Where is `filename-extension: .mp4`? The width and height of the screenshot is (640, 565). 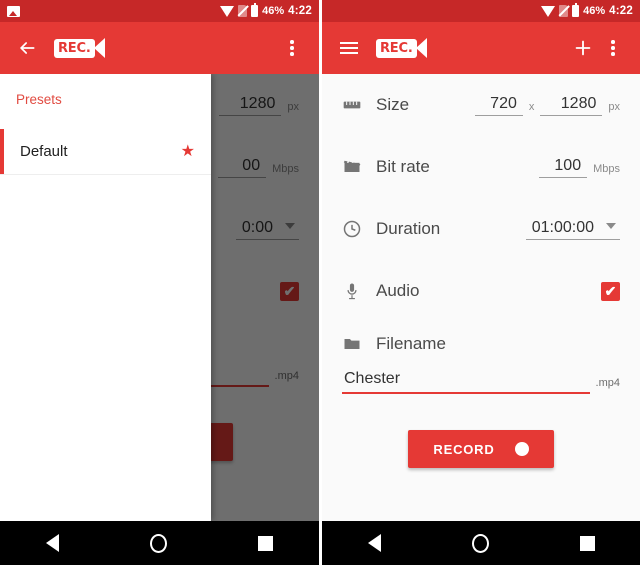 filename-extension: .mp4 is located at coordinates (607, 383).